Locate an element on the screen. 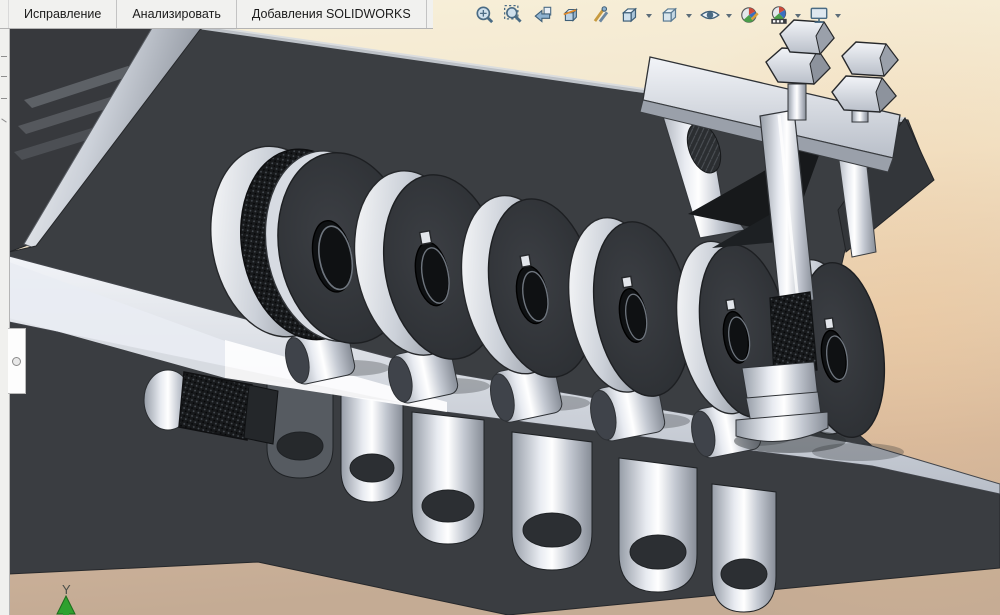 This screenshot has height=615, width=1000. apply-scene-icon is located at coordinates (779, 15).